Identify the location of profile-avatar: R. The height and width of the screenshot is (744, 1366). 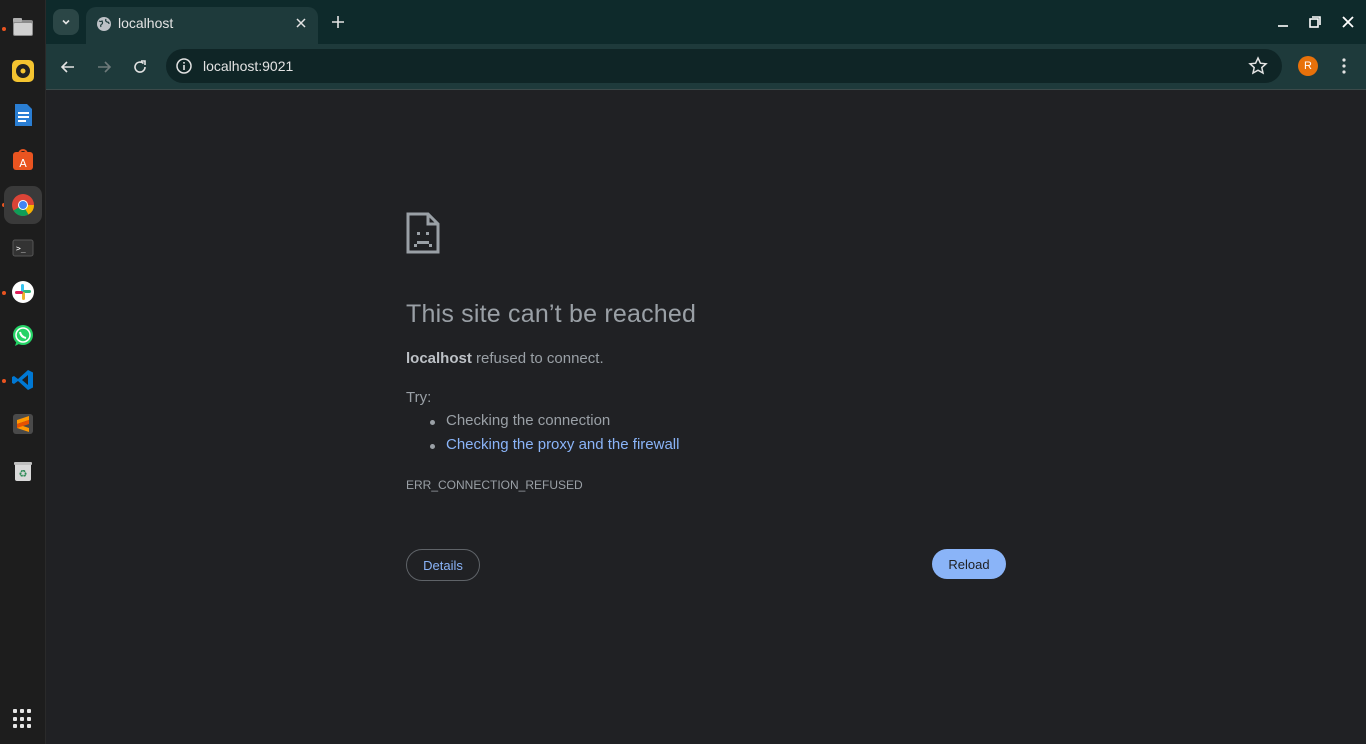
(1308, 66).